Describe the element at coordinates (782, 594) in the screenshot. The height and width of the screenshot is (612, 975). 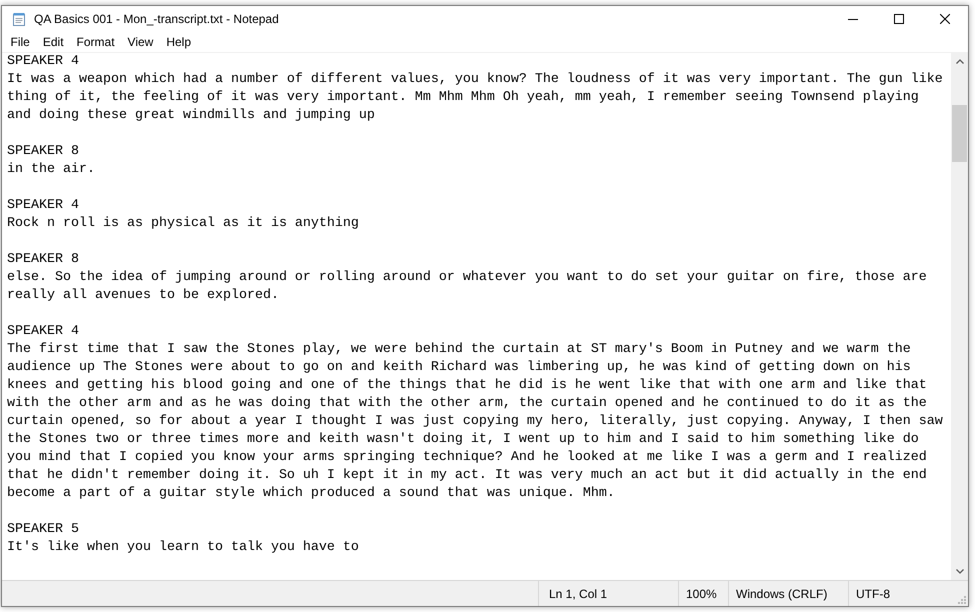
I see `line-ending: Windows (CRLF)` at that location.